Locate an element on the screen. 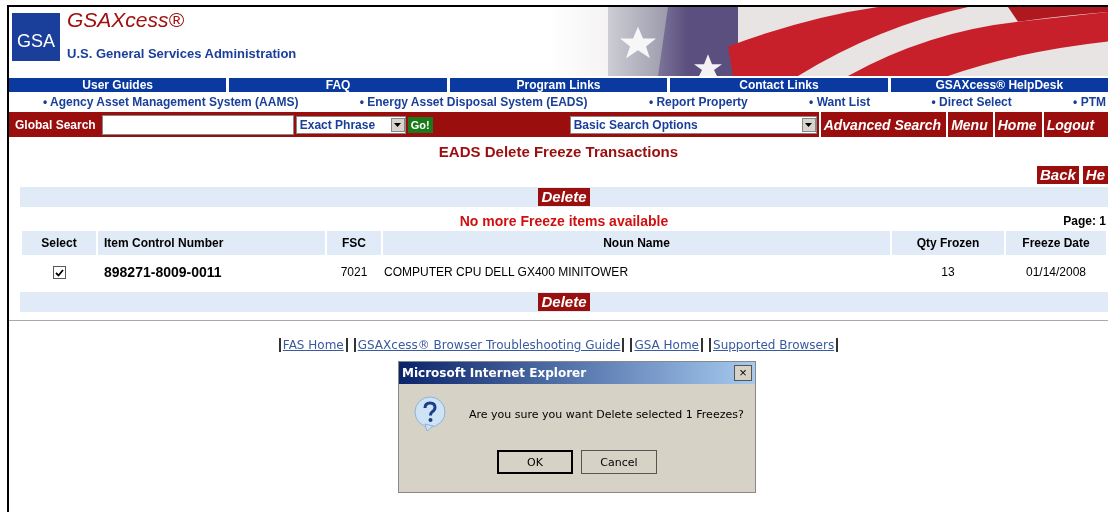 This screenshot has width=1108, height=512. column-header: Select is located at coordinates (59, 243).